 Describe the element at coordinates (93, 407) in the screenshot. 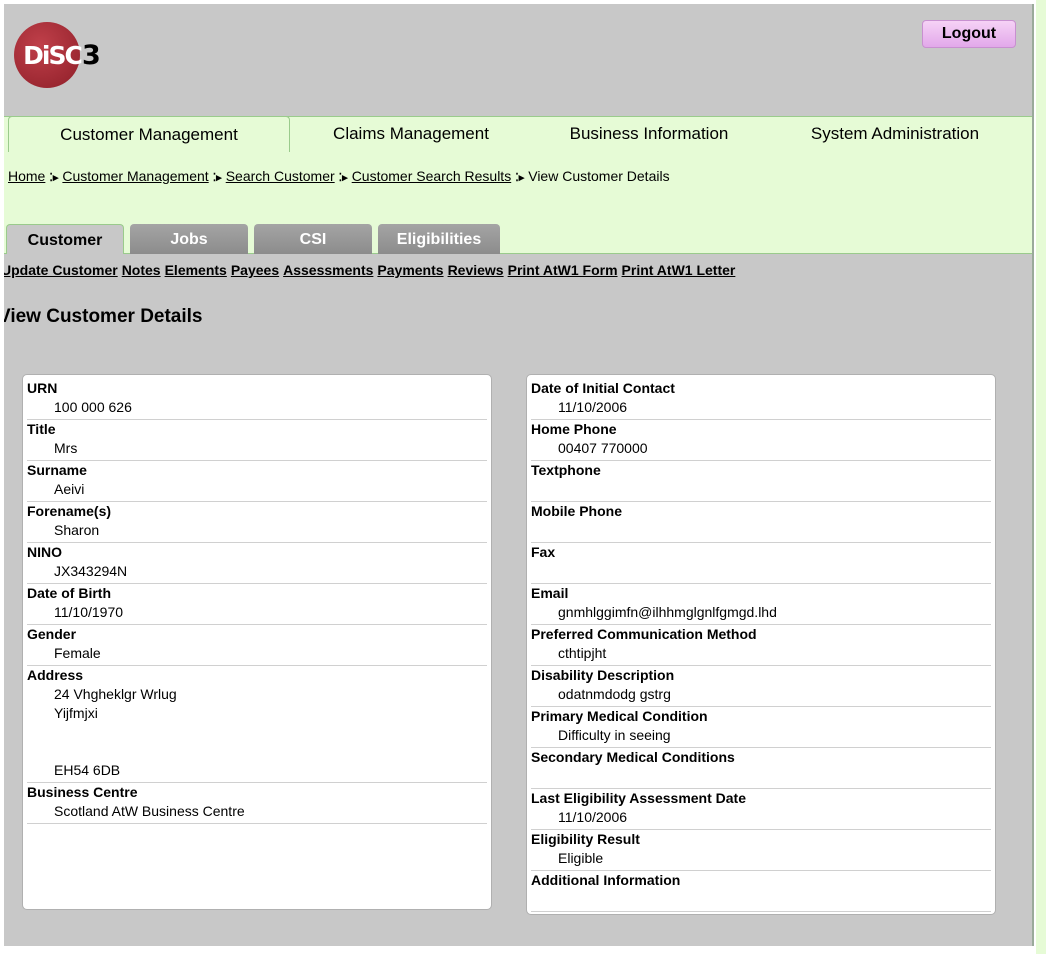

I see `field-value-line: 100 000 626` at that location.